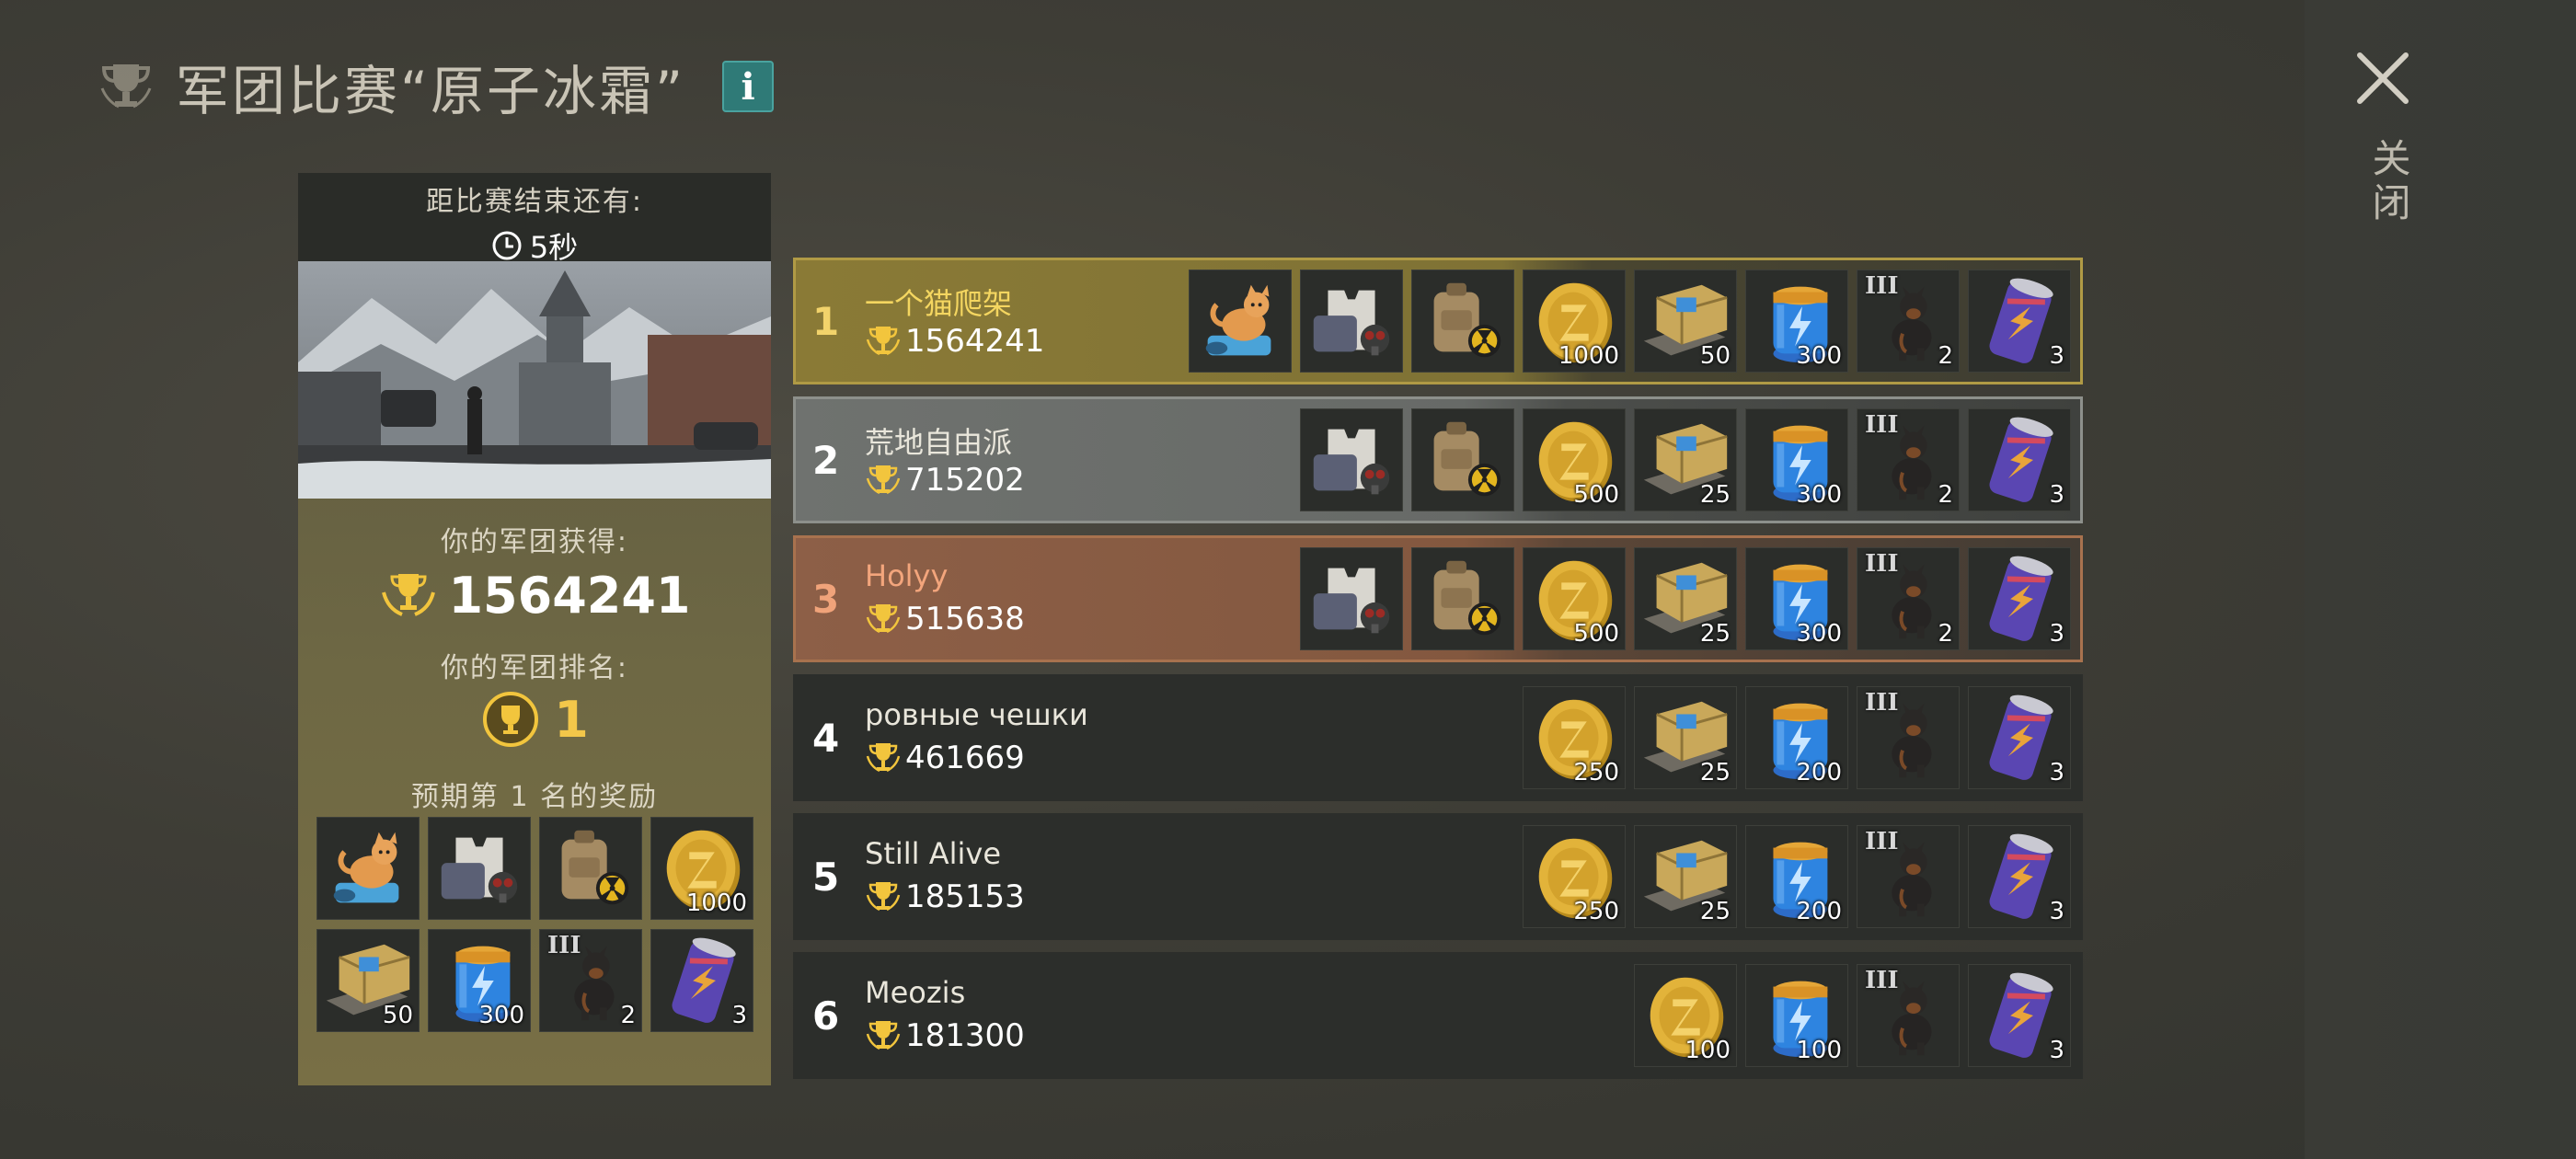  I want to click on score-value: 185153, so click(965, 896).